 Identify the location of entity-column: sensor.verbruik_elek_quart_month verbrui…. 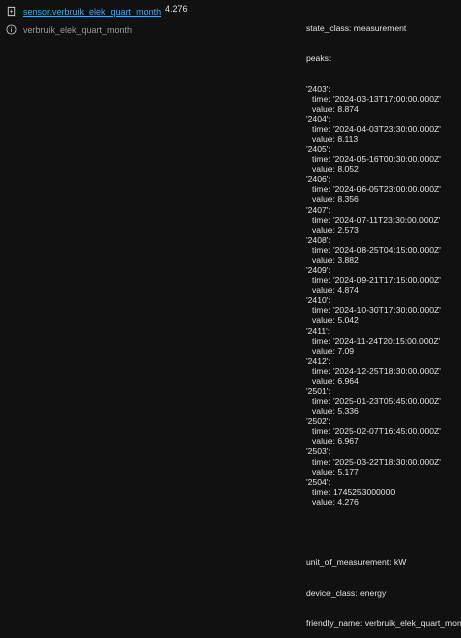
(83, 22).